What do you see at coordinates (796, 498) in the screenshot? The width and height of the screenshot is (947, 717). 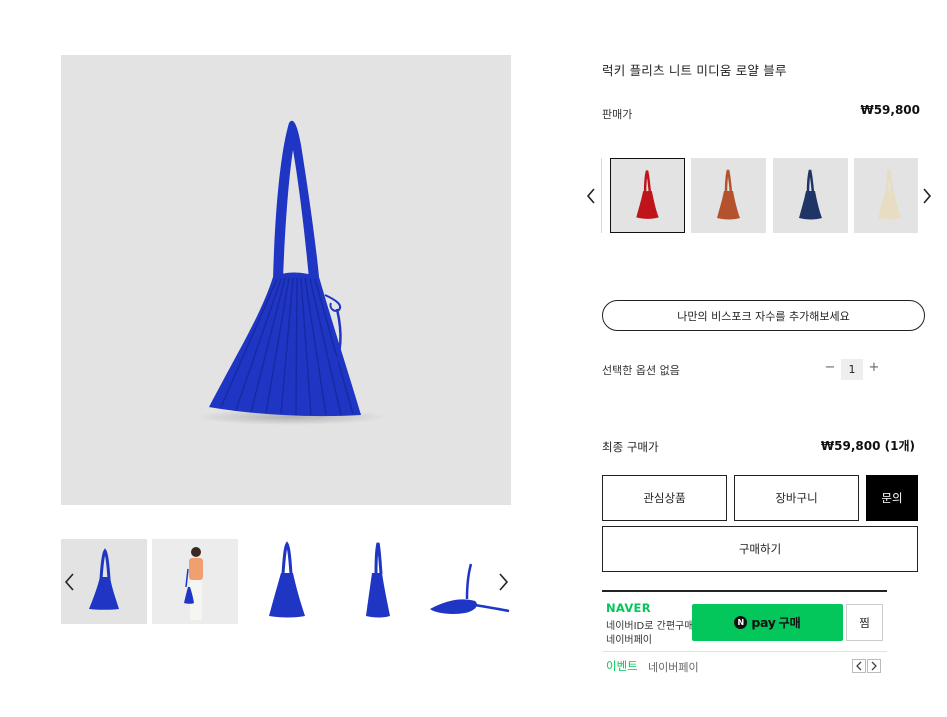 I see `cart-button: 장바구니` at bounding box center [796, 498].